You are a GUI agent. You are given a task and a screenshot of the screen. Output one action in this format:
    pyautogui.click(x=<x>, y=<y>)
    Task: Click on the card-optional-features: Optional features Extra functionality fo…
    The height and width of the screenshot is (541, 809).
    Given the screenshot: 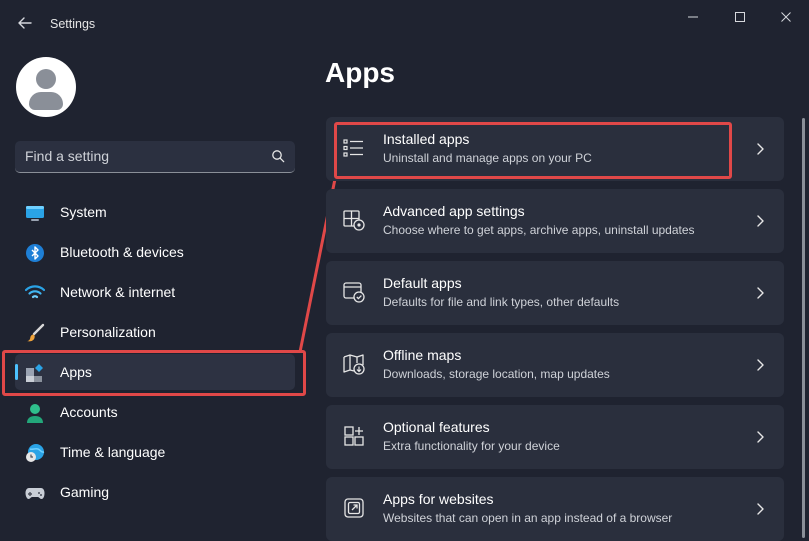 What is the action you would take?
    pyautogui.click(x=555, y=437)
    